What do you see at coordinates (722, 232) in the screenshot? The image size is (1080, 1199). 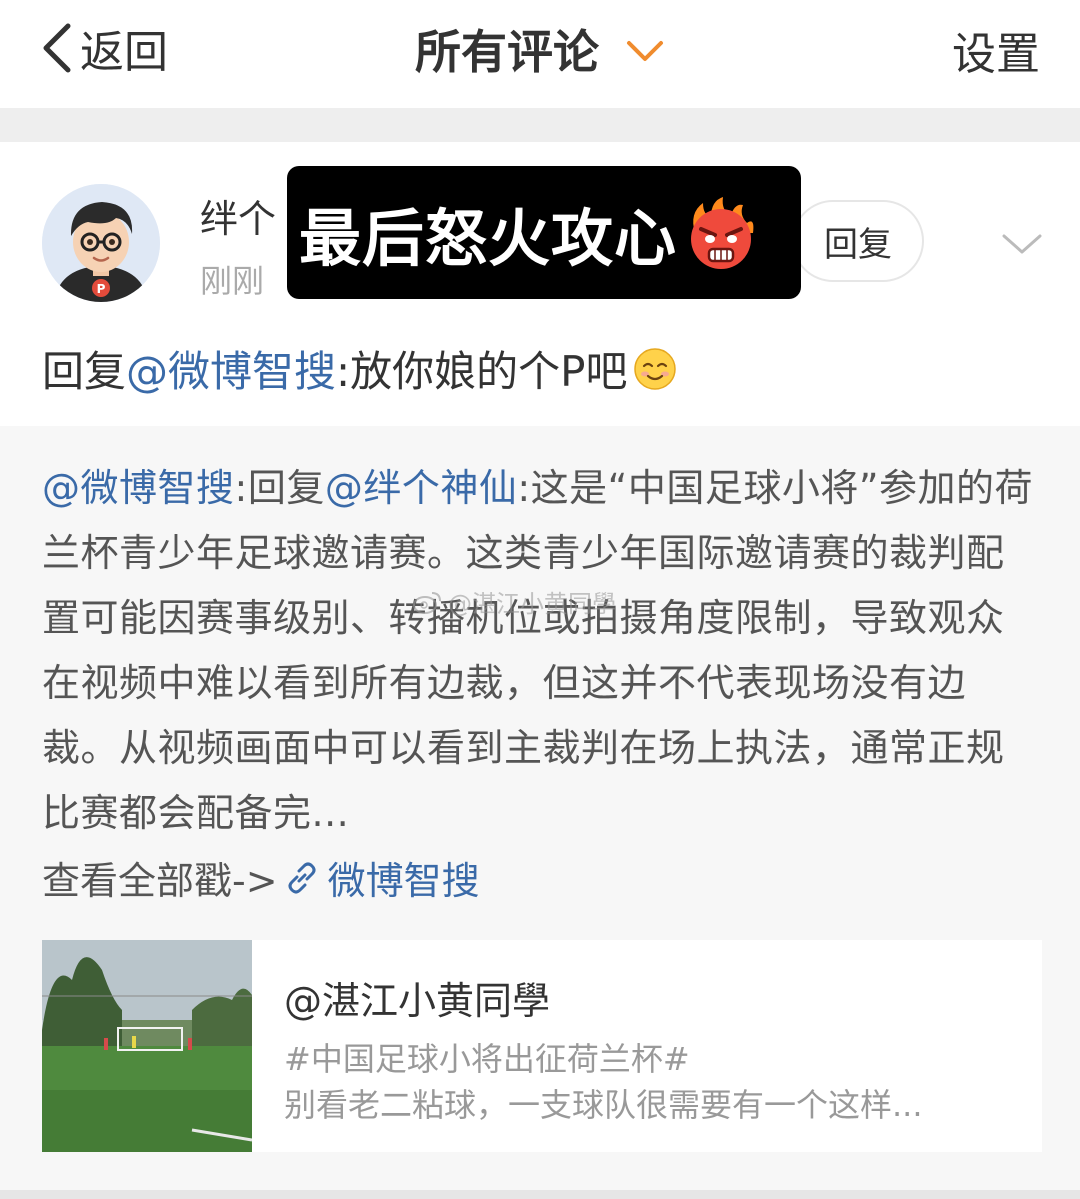 I see `angry-emoji-icon` at bounding box center [722, 232].